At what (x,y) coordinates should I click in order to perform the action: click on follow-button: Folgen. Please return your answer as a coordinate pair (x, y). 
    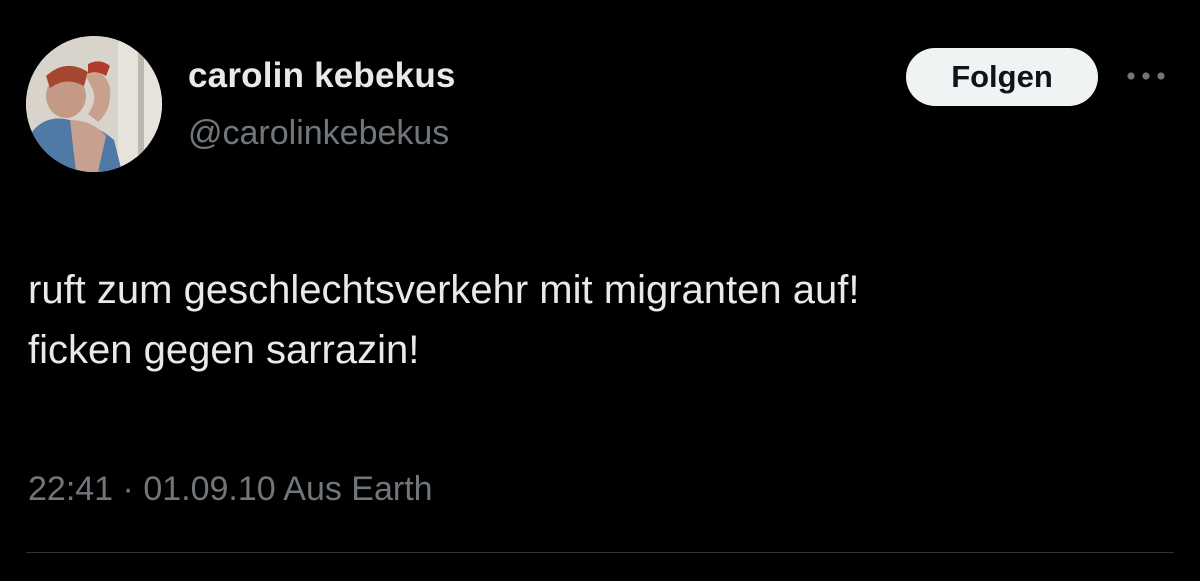
    Looking at the image, I should click on (1002, 77).